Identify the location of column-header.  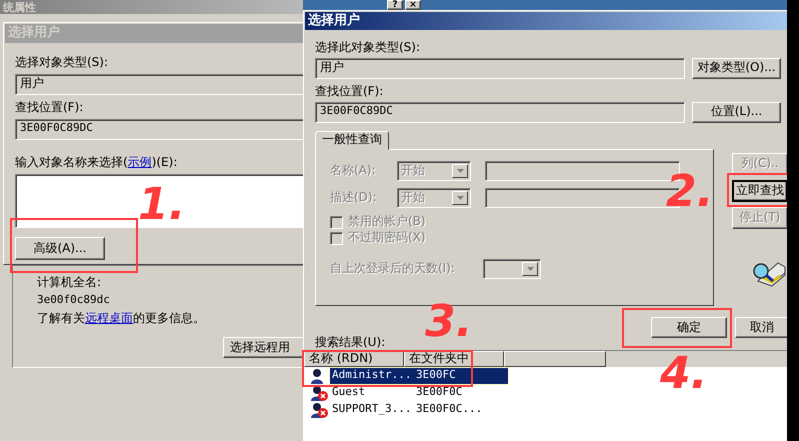
(555, 359).